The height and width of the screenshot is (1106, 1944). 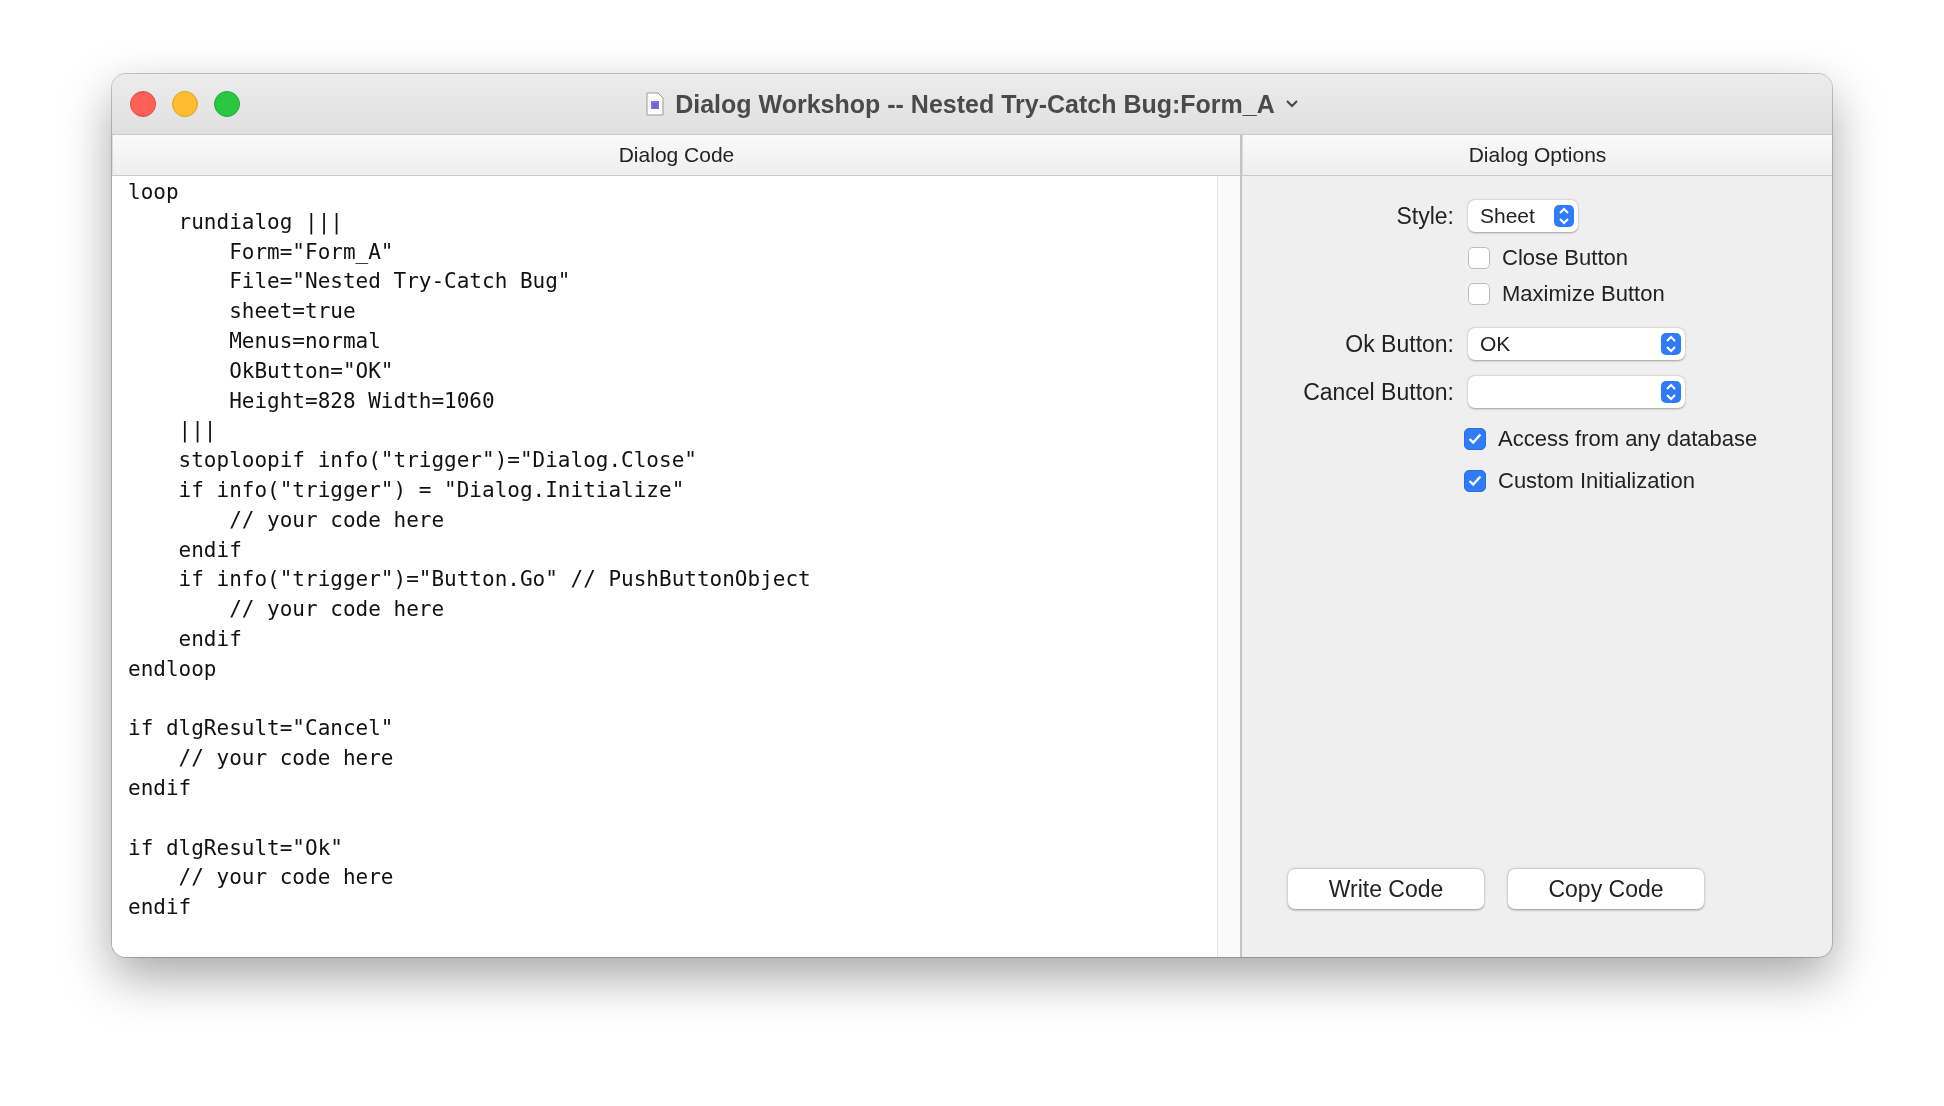 What do you see at coordinates (1606, 889) in the screenshot?
I see `copy-code-button: Copy Code` at bounding box center [1606, 889].